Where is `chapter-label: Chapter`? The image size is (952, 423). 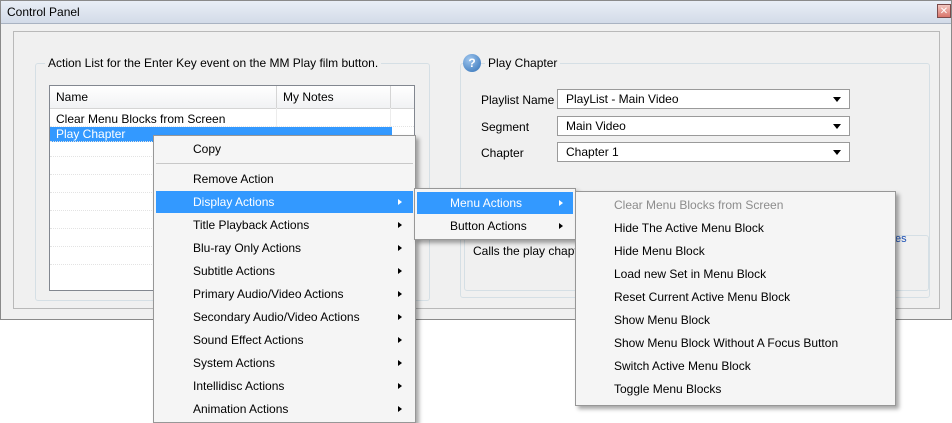 chapter-label: Chapter is located at coordinates (502, 153).